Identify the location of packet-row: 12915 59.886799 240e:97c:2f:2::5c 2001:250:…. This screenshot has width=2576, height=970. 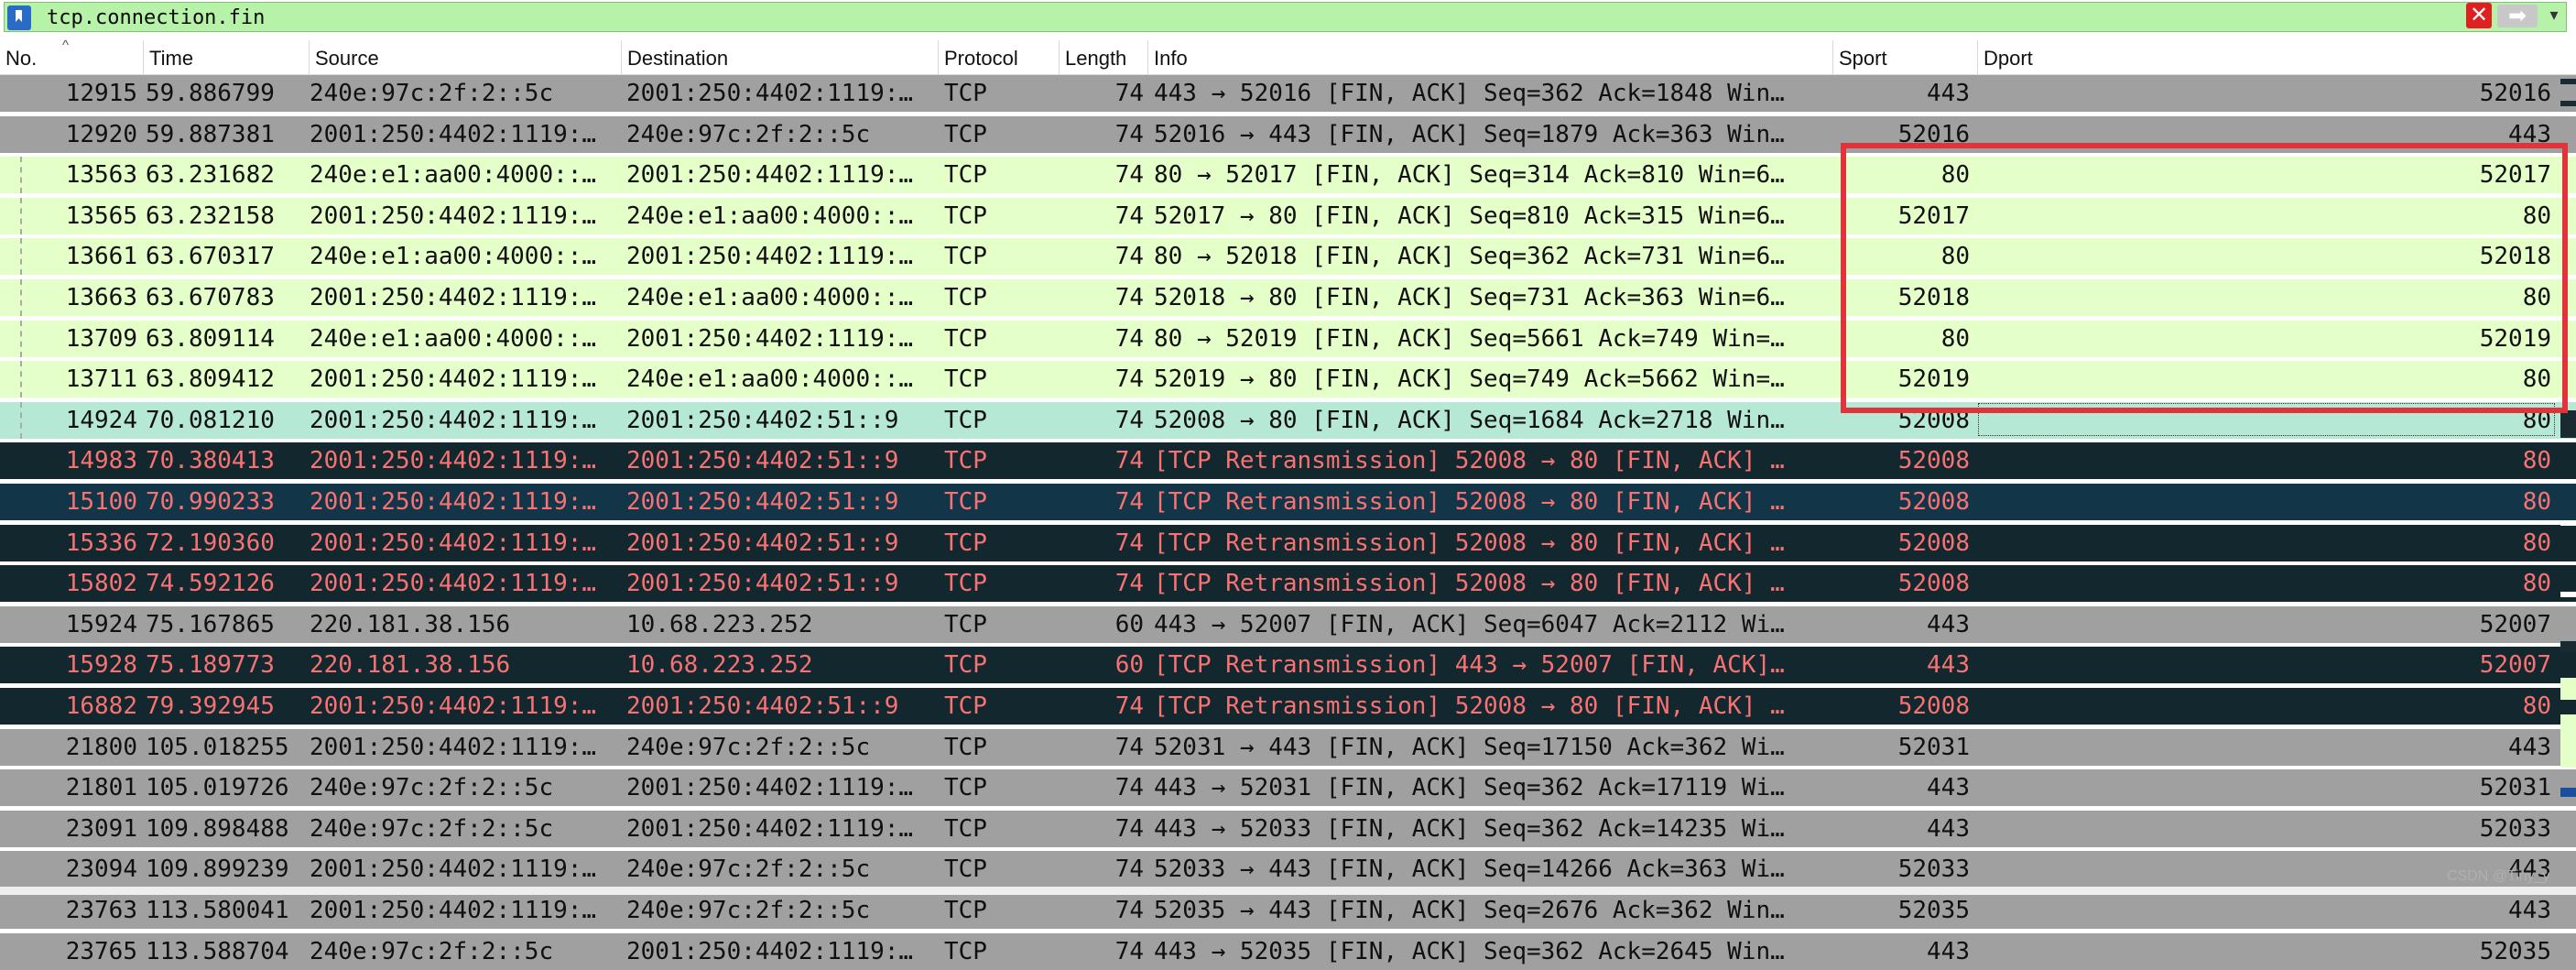
(1288, 93).